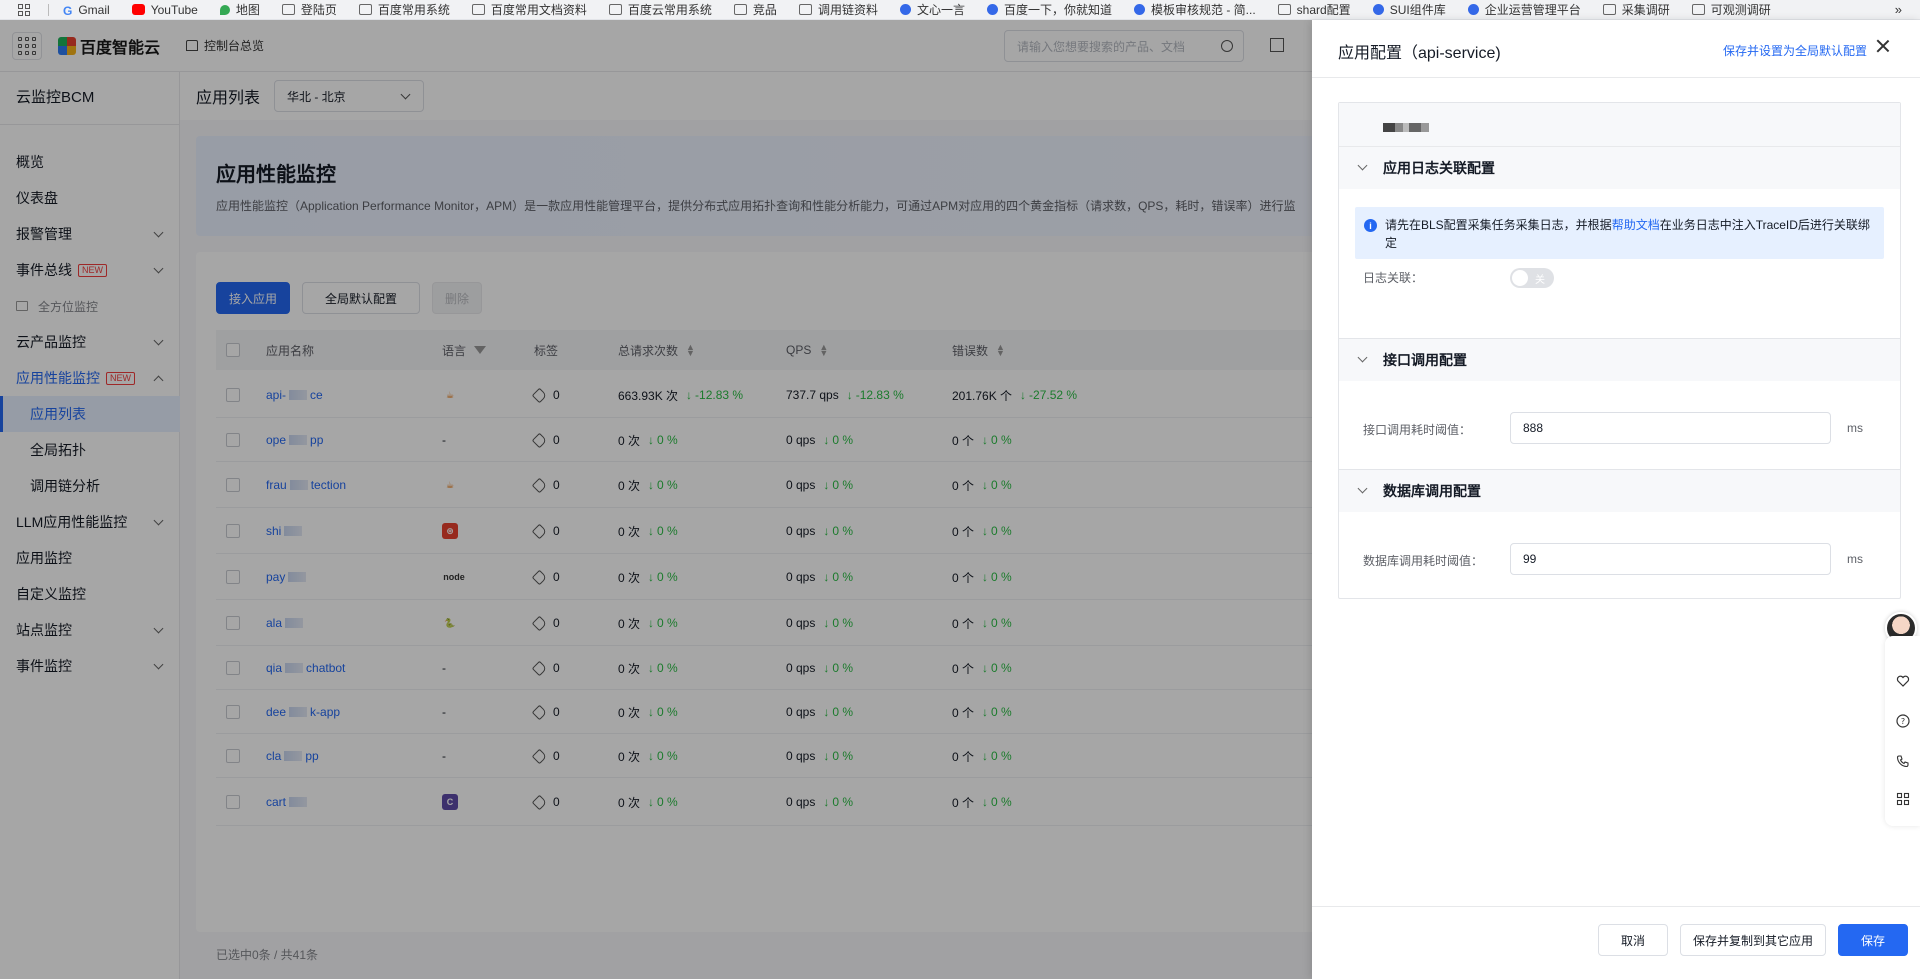 Image resolution: width=1920 pixels, height=979 pixels. Describe the element at coordinates (1520, 278) in the screenshot. I see `toggle-knob` at that location.